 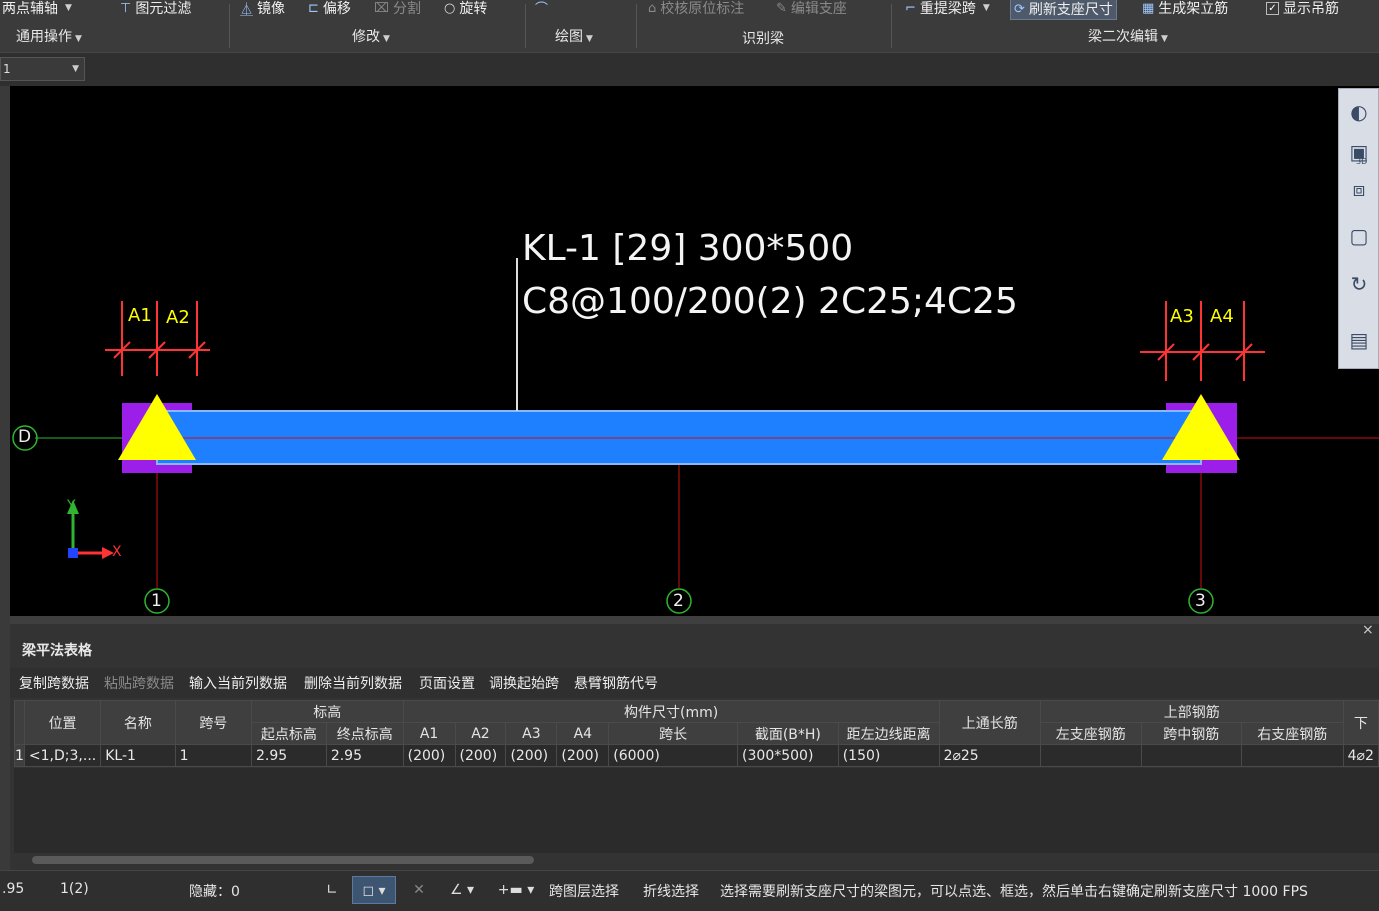 I want to click on top-view-icon: ⧈, so click(x=1359, y=189).